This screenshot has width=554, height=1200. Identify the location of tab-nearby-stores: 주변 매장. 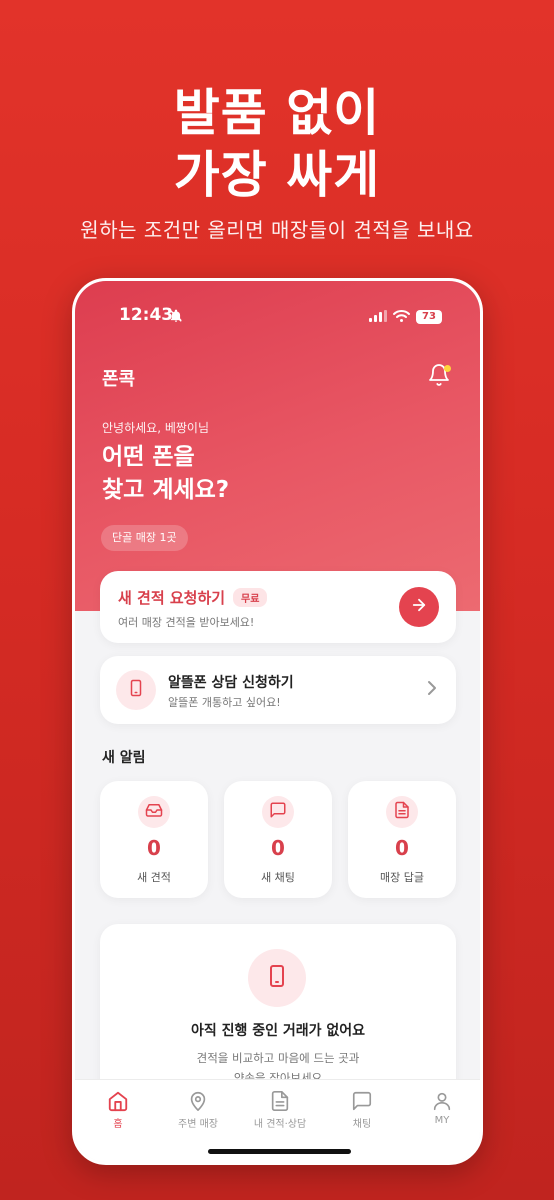
(198, 1110).